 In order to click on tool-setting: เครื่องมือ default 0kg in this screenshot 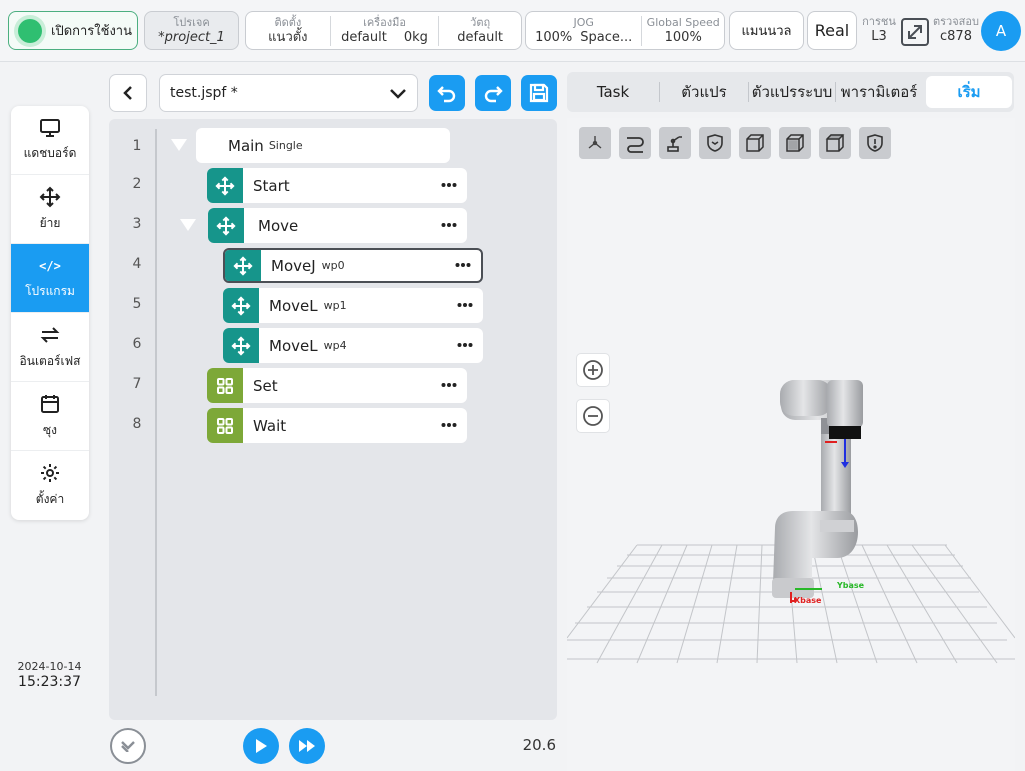, I will do `click(385, 30)`.